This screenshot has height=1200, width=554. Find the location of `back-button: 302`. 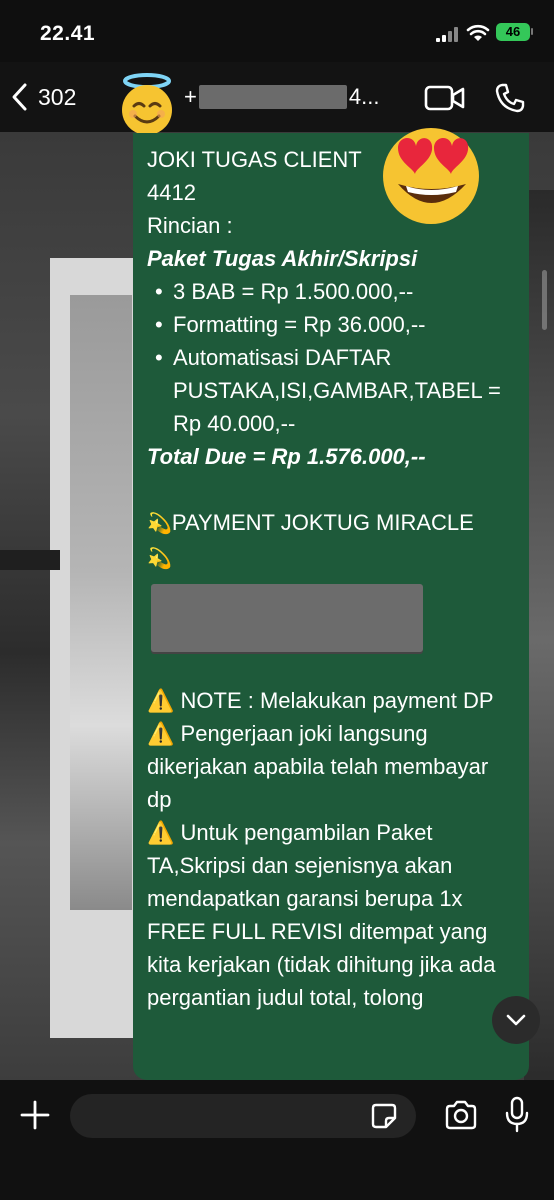

back-button: 302 is located at coordinates (55, 97).